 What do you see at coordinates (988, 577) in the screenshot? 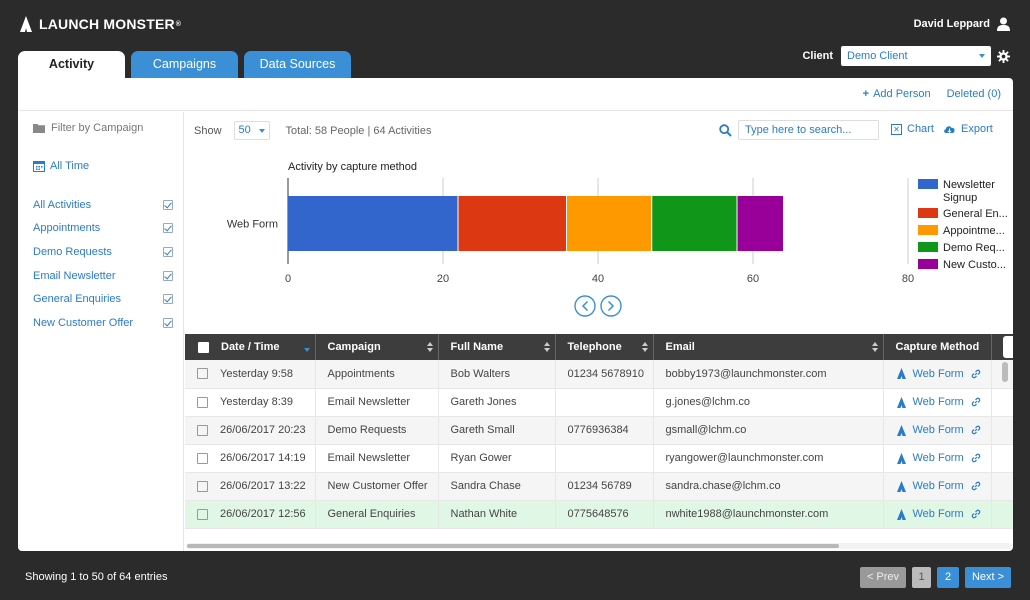
I see `next-page-button: Next >` at bounding box center [988, 577].